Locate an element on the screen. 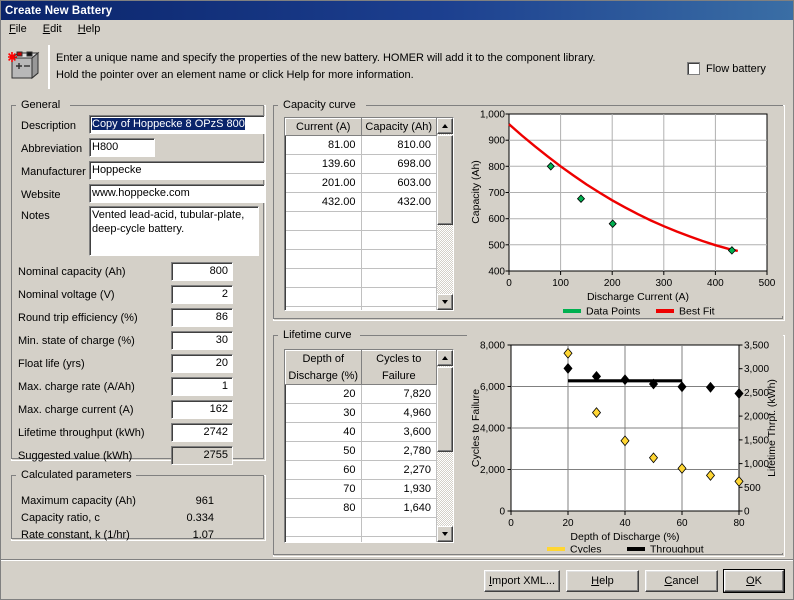 The height and width of the screenshot is (600, 794). table-cell: 139.60 is located at coordinates (323, 164).